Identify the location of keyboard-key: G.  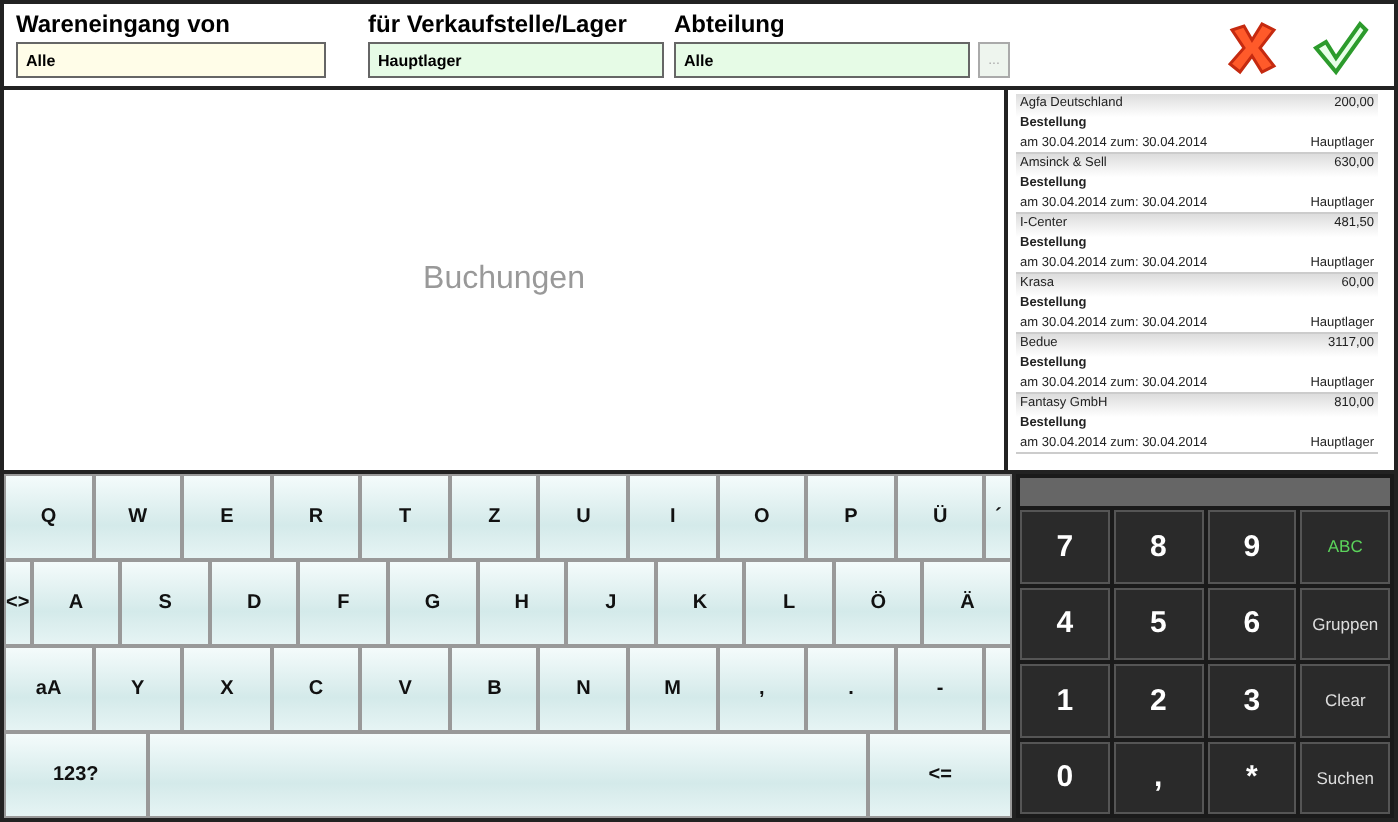
(433, 603).